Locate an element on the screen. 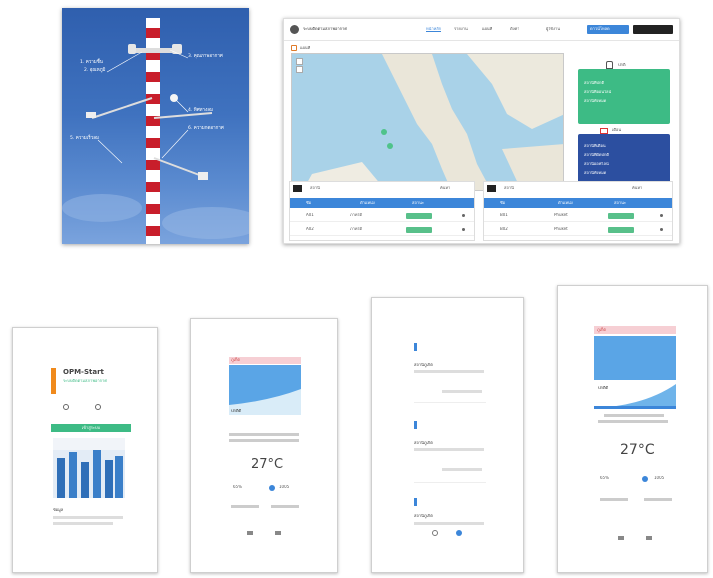  login-button: เข้าสู่ระบบ is located at coordinates (91, 428).